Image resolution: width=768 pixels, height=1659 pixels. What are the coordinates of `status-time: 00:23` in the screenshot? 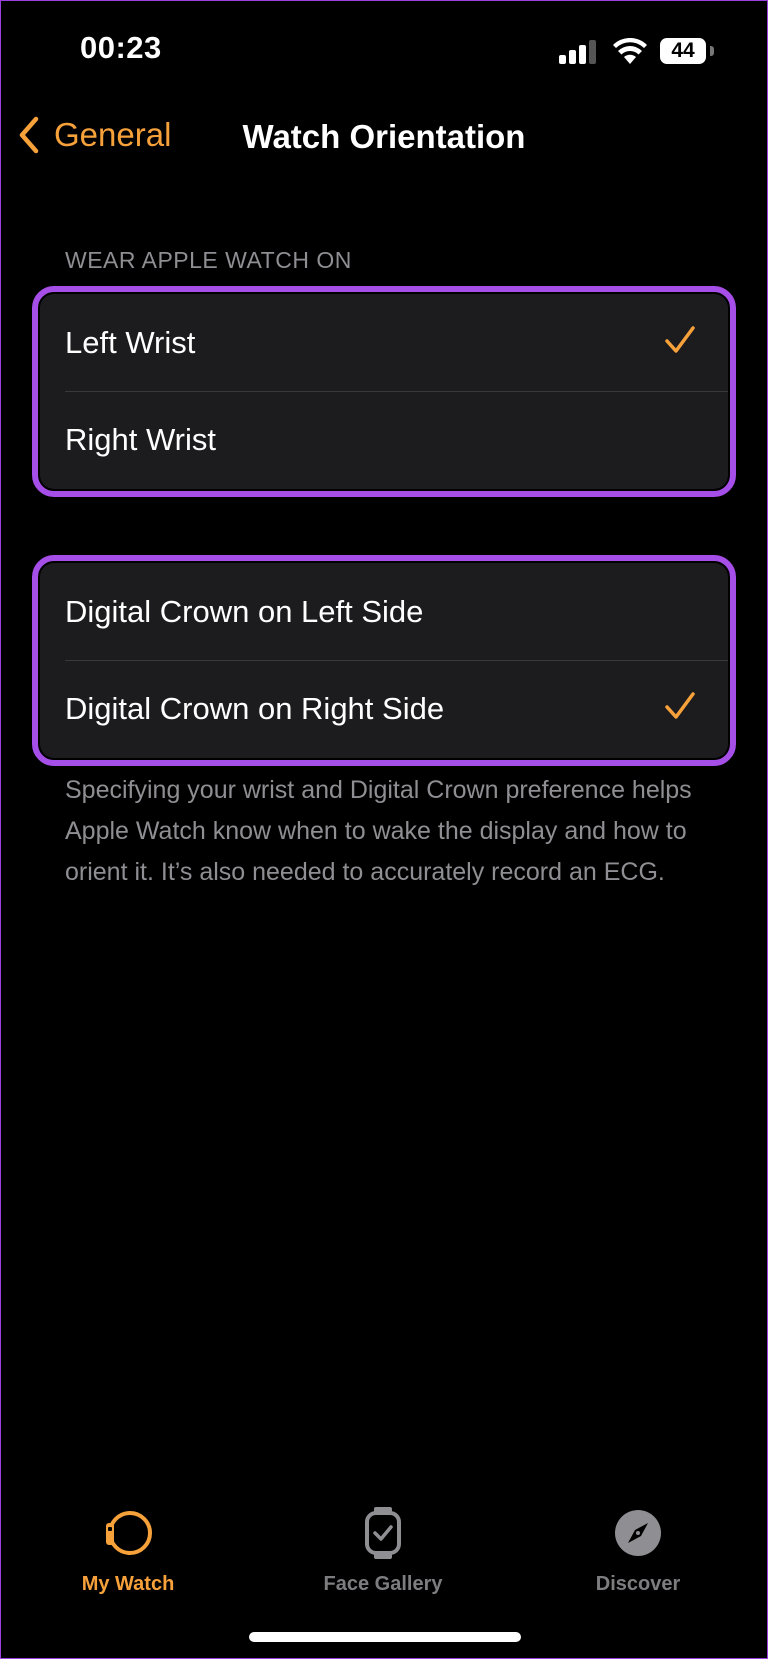 It's located at (121, 47).